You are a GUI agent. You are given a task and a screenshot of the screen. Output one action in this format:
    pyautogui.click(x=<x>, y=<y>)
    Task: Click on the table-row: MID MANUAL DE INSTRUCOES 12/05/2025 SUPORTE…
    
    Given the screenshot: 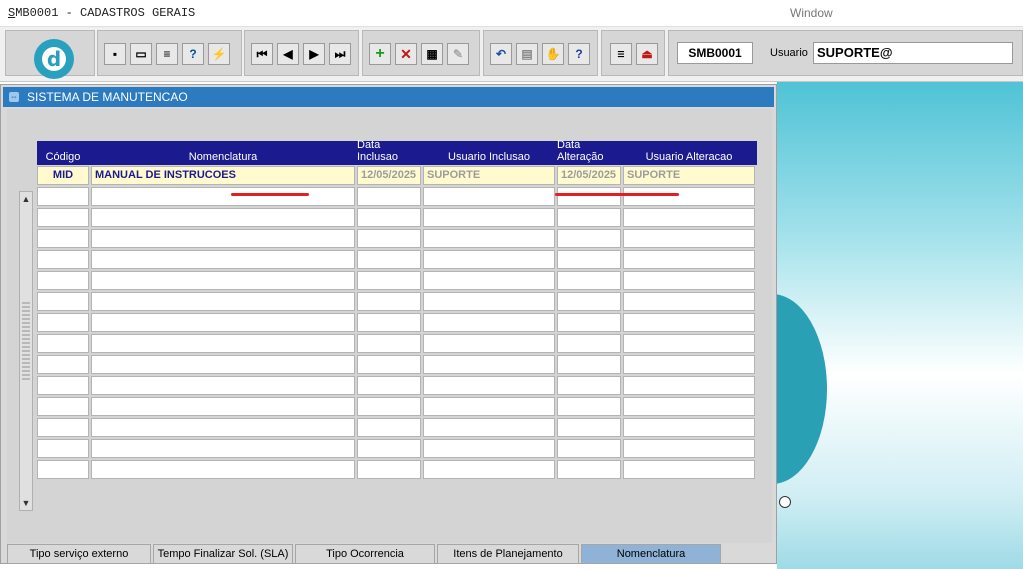 What is the action you would take?
    pyautogui.click(x=397, y=176)
    